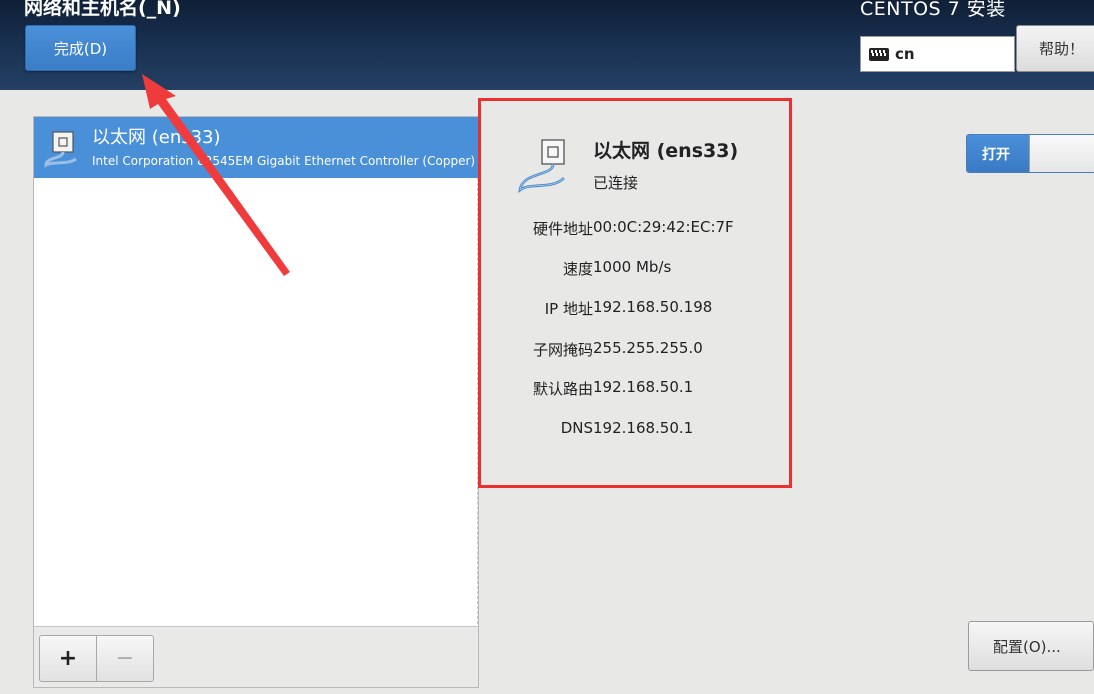 The height and width of the screenshot is (694, 1094). Describe the element at coordinates (562, 350) in the screenshot. I see `detail-label: 子网掩码` at that location.